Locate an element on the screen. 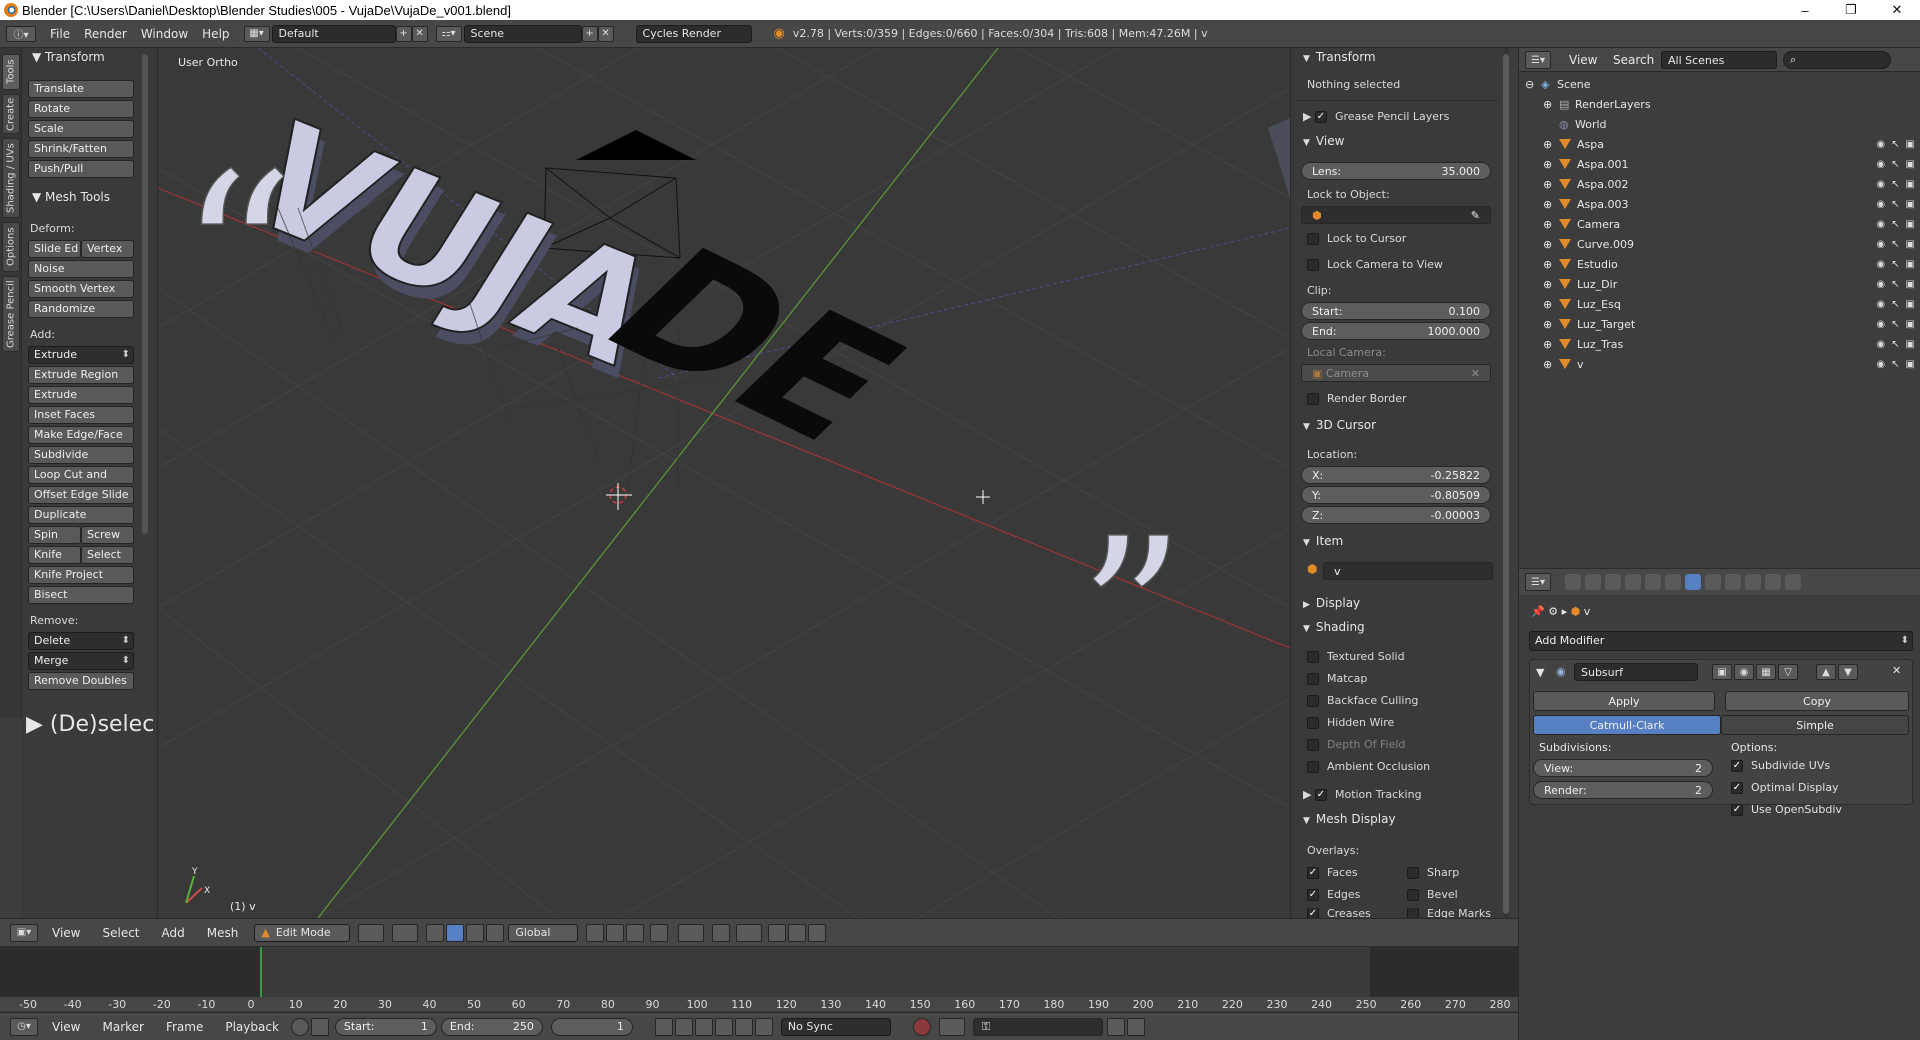 The image size is (1920, 1040). translate-button: Translate is located at coordinates (81, 89).